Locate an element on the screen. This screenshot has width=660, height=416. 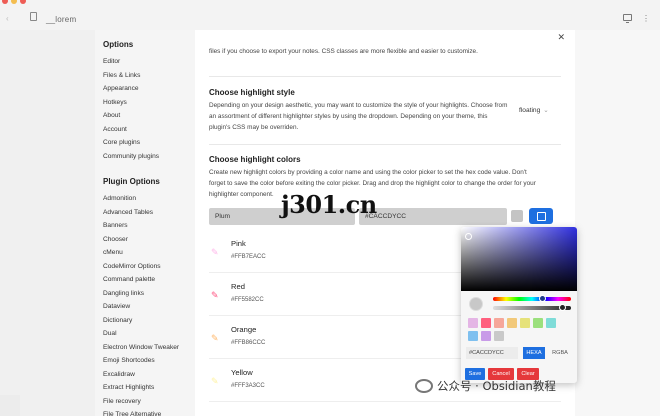
sidebar-plugin-item: Admonition is located at coordinates (145, 199).